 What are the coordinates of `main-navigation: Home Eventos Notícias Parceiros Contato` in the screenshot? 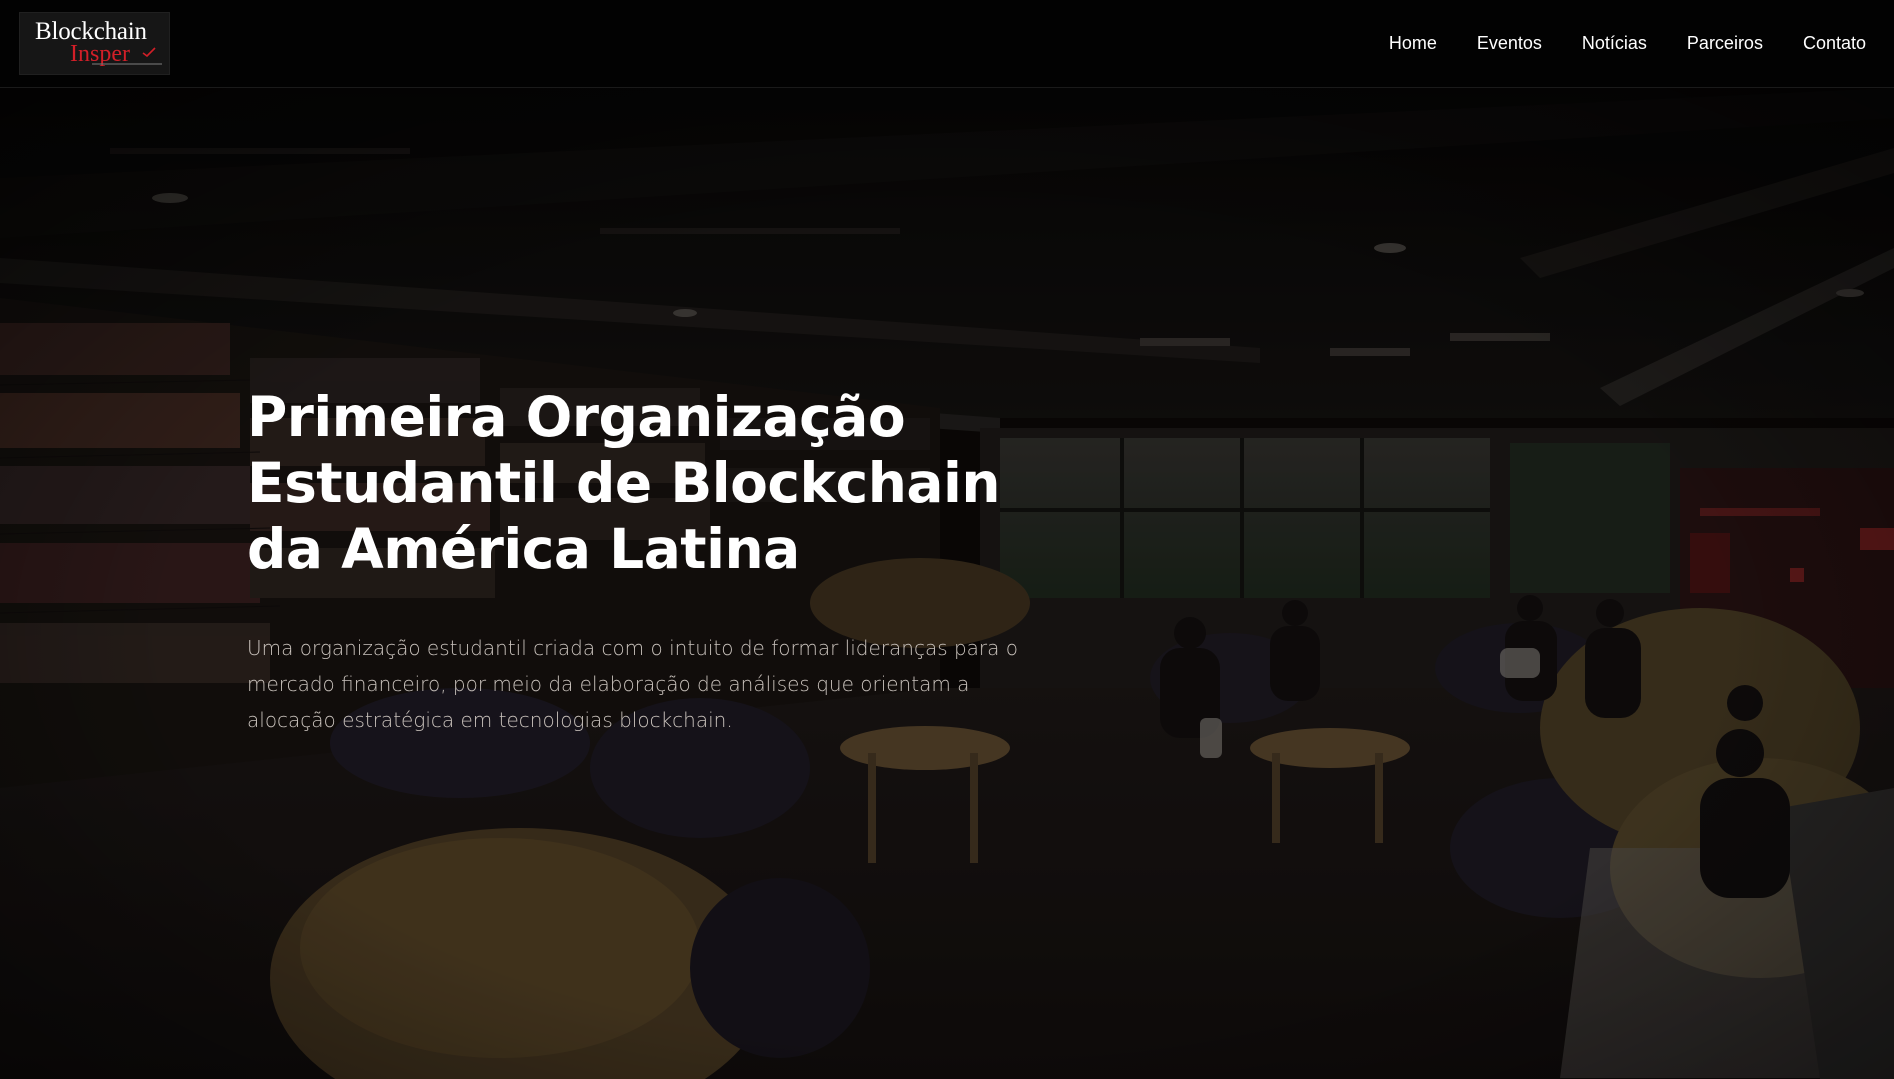 It's located at (1607, 43).